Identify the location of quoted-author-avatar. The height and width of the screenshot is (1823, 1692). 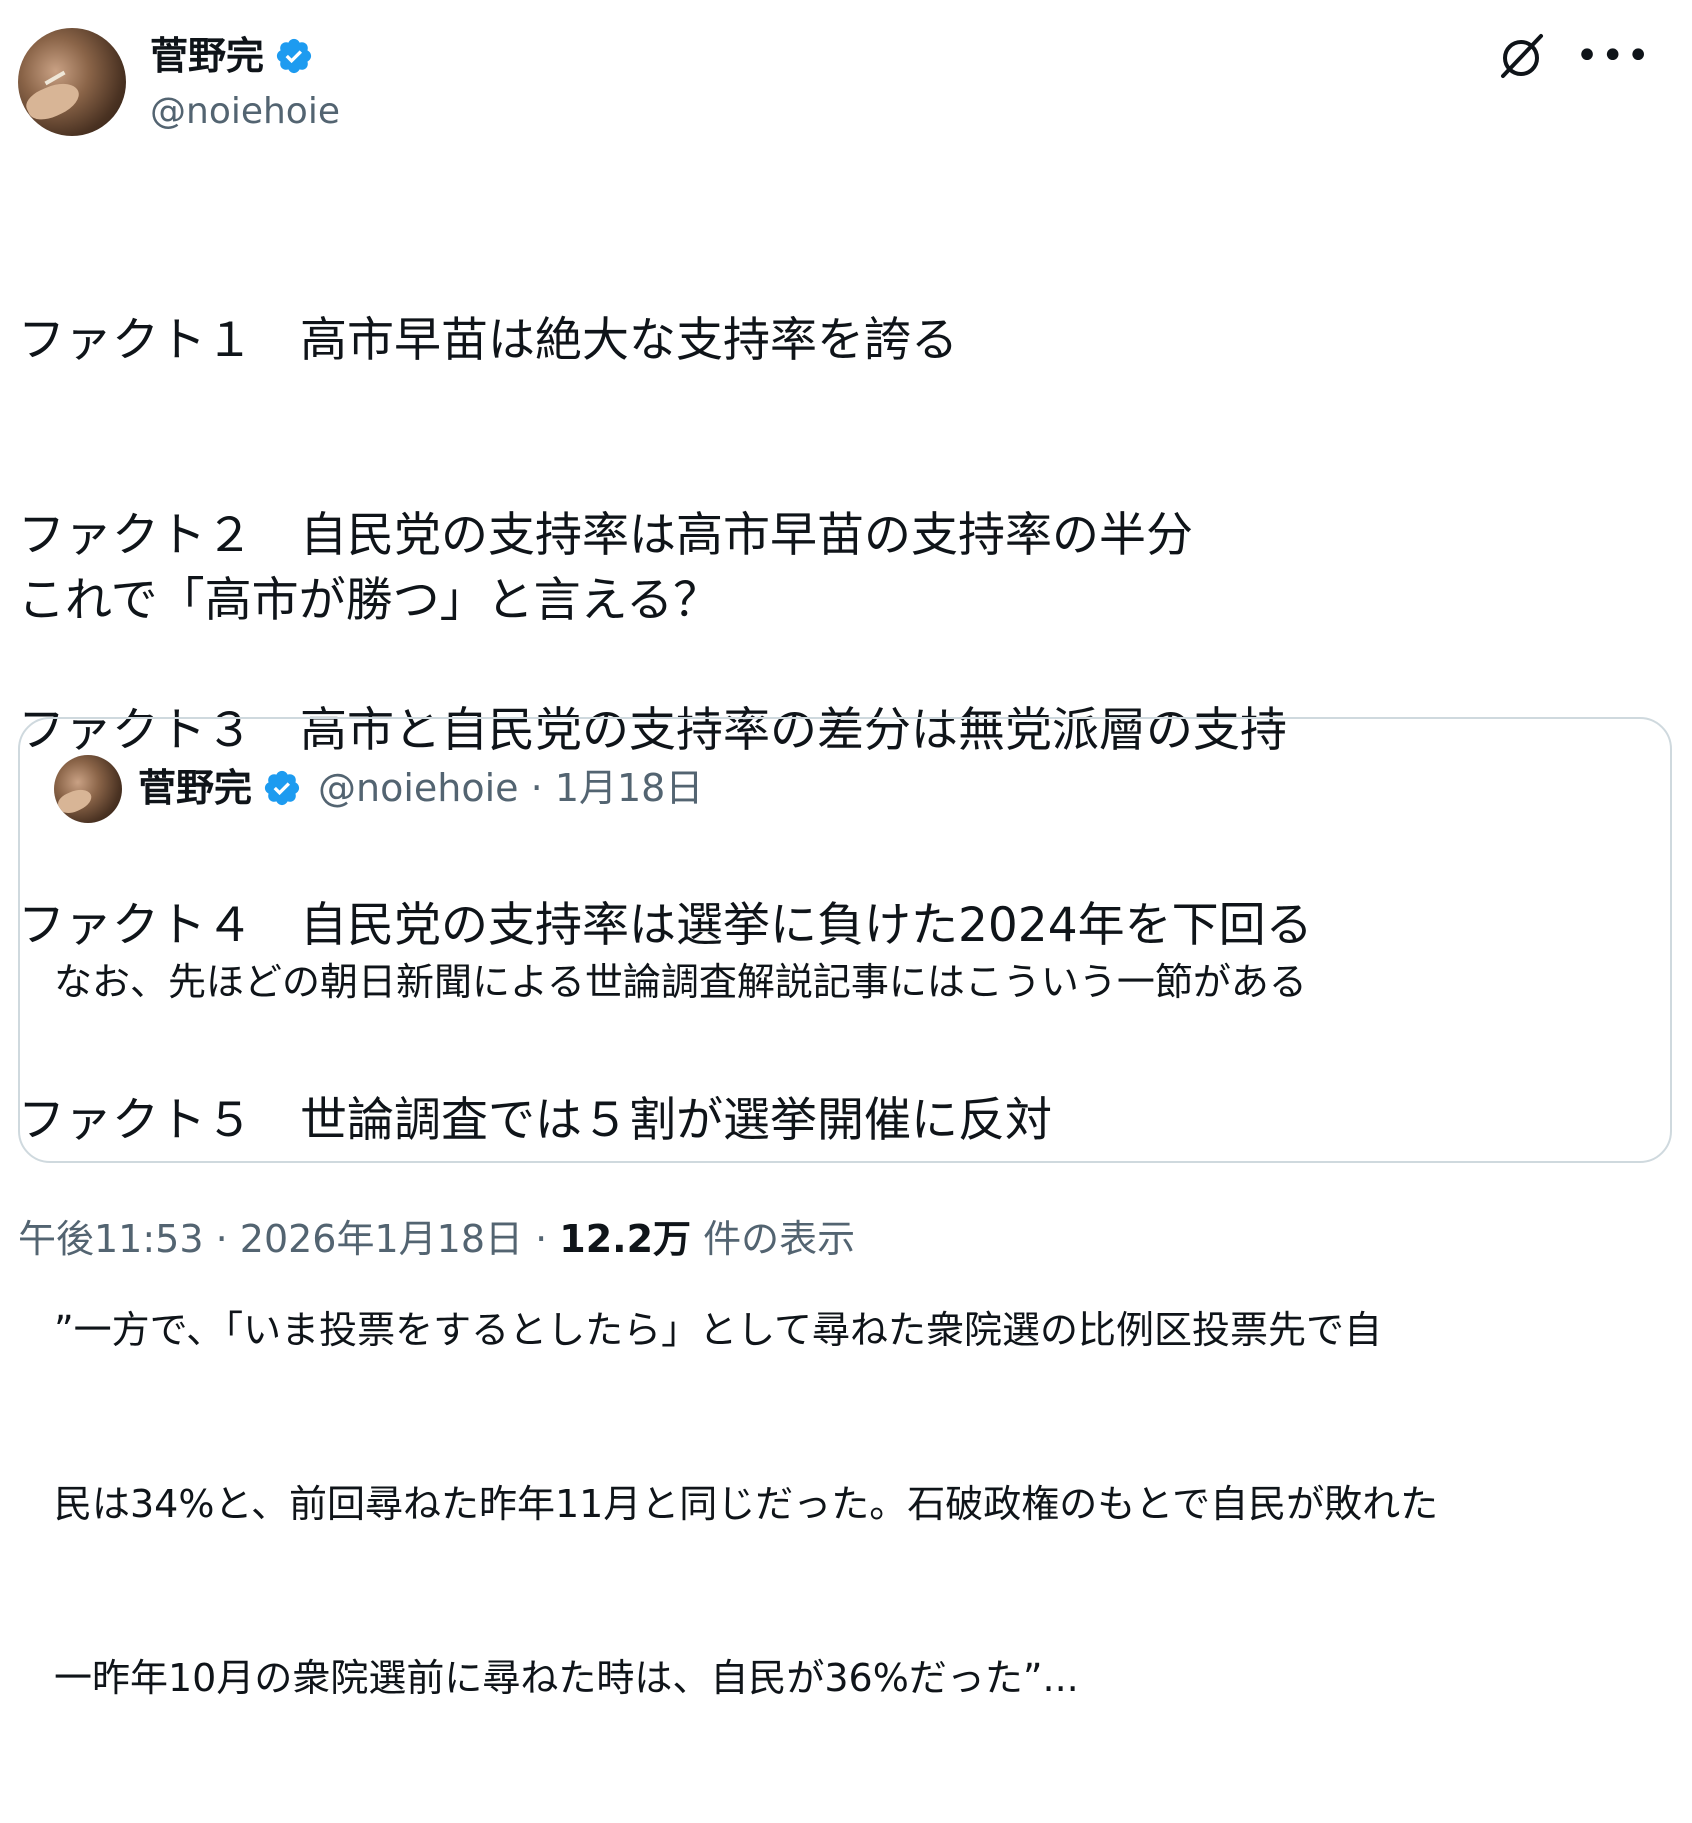
(88, 789).